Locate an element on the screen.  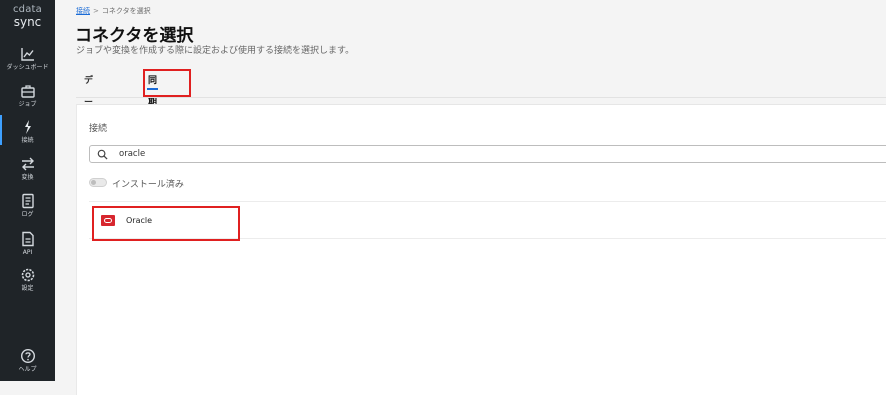
sidebar-item-label: 設定 is located at coordinates (27, 288).